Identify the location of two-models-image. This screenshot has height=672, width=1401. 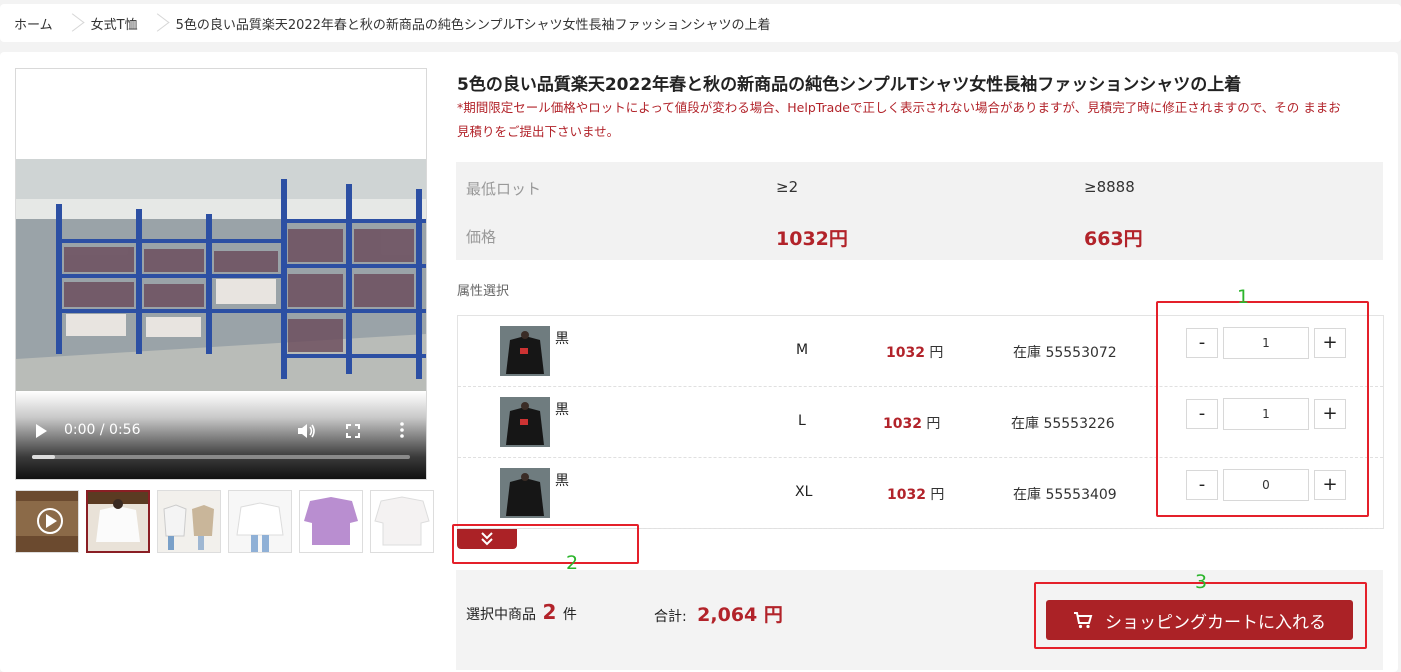
(189, 521).